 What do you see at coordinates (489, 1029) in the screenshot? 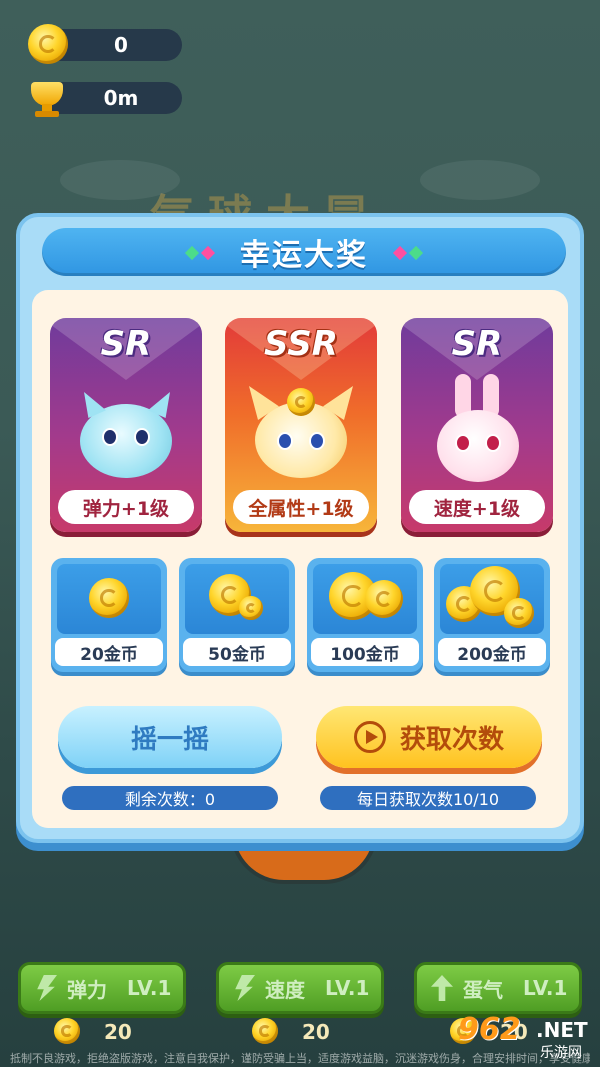
I see `watermark-number: 962` at bounding box center [489, 1029].